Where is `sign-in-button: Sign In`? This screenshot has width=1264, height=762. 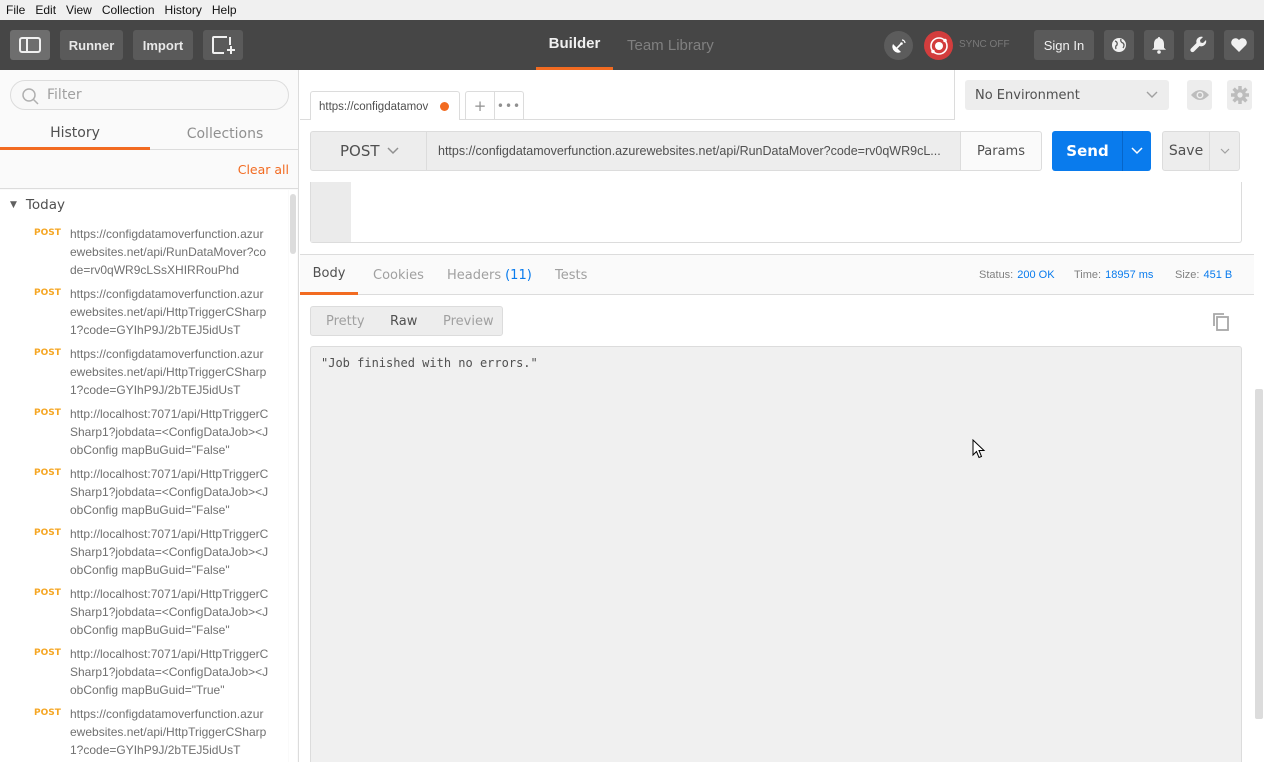
sign-in-button: Sign In is located at coordinates (1064, 45).